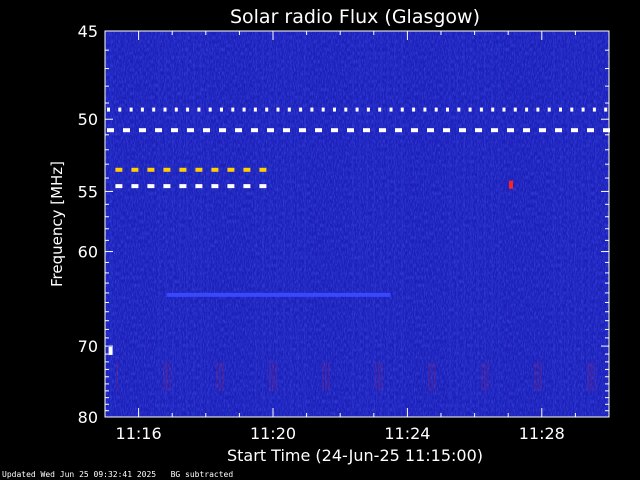 The image size is (640, 480). Describe the element at coordinates (57, 224) in the screenshot. I see `y-axis-label: Frequency [MHz]` at that location.